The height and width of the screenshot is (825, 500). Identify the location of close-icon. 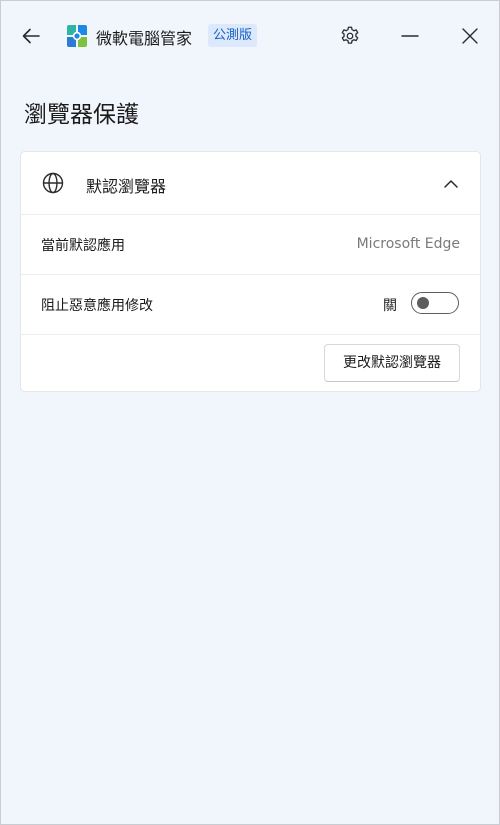
(470, 36).